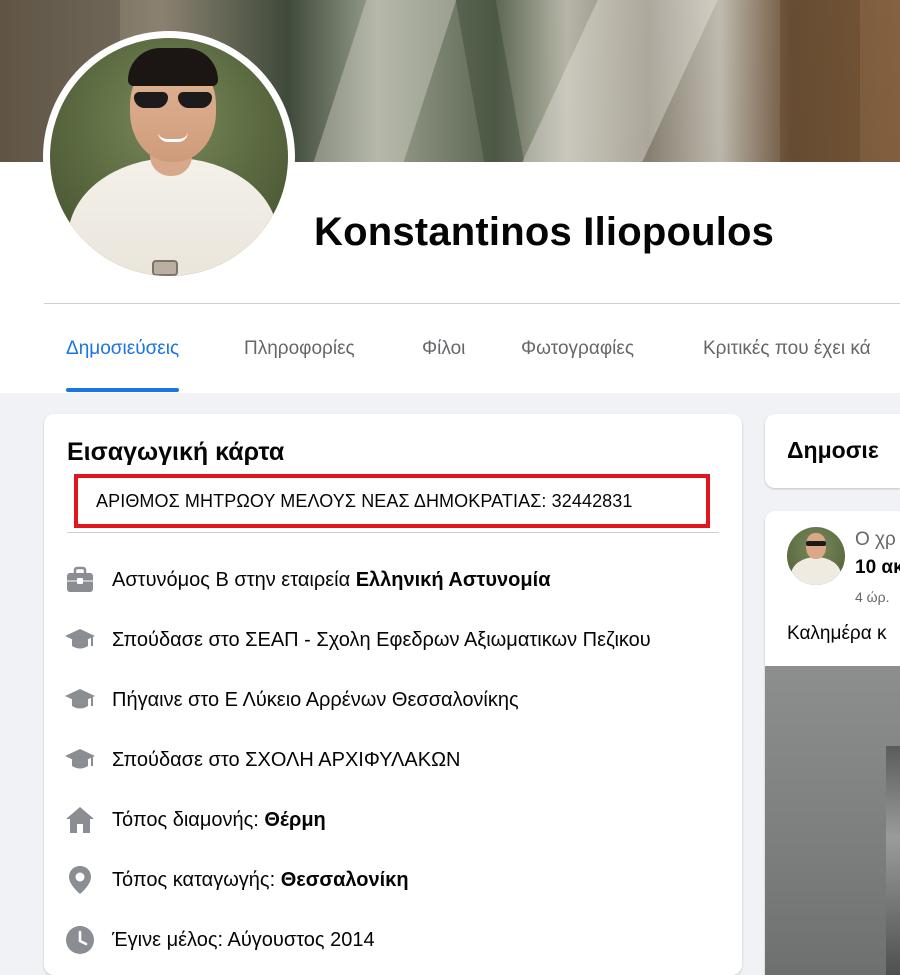  What do you see at coordinates (453, 580) in the screenshot?
I see `intro-item-bold: Ελληνική Αστυνομία` at bounding box center [453, 580].